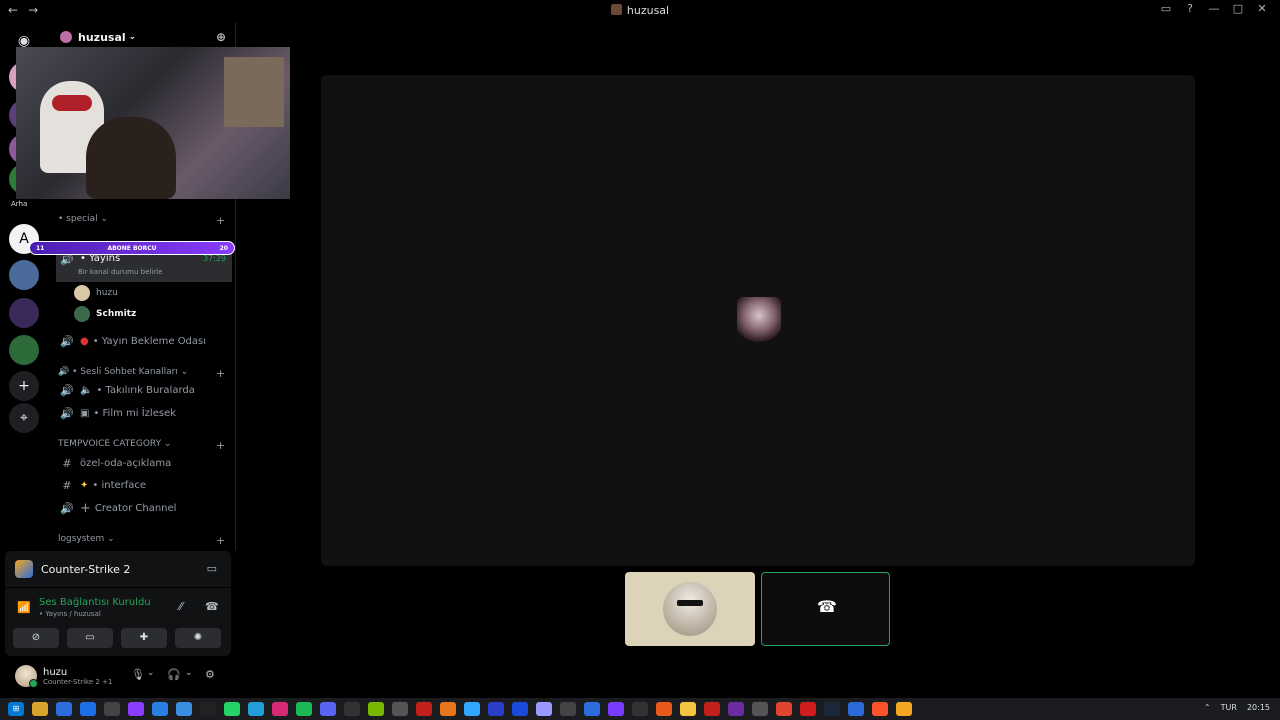 This screenshot has height=720, width=1280. I want to click on invite-icon: ⊕, so click(221, 37).